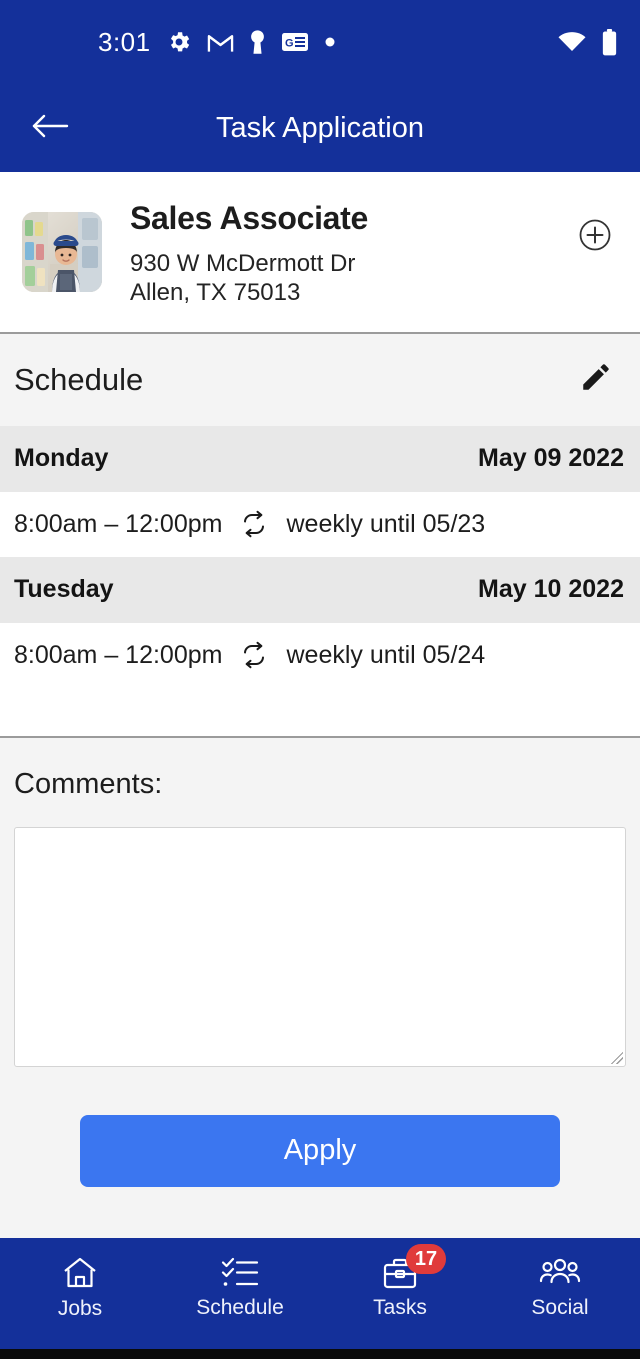  What do you see at coordinates (560, 1273) in the screenshot?
I see `people-group-icon` at bounding box center [560, 1273].